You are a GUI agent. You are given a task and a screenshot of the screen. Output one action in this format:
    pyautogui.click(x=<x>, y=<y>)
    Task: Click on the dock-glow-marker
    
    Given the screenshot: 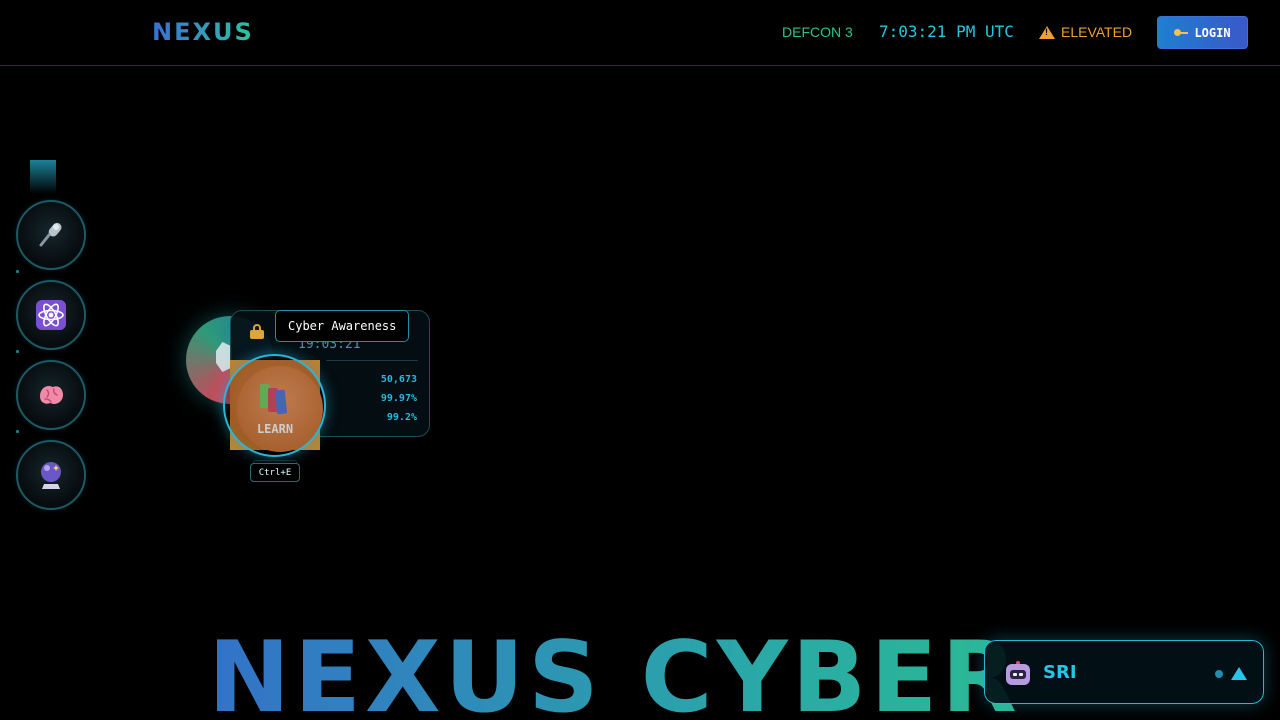 What is the action you would take?
    pyautogui.click(x=43, y=177)
    